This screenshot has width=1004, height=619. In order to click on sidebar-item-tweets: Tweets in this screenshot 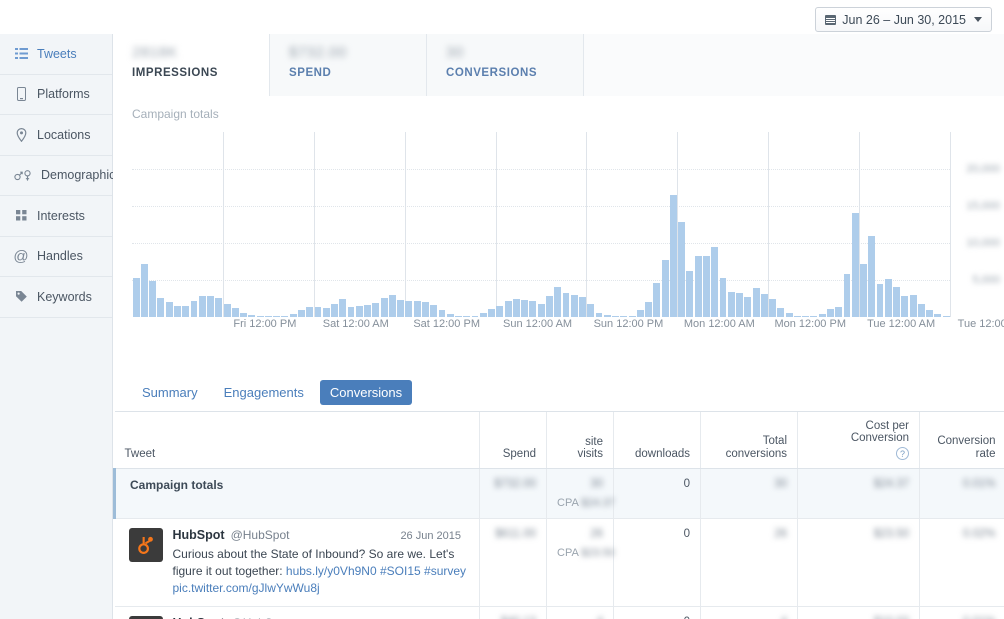, I will do `click(56, 54)`.